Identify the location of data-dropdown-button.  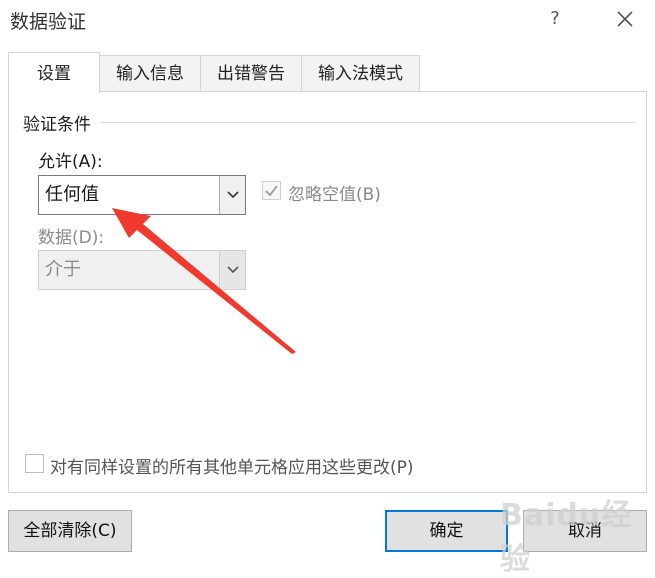
(232, 270).